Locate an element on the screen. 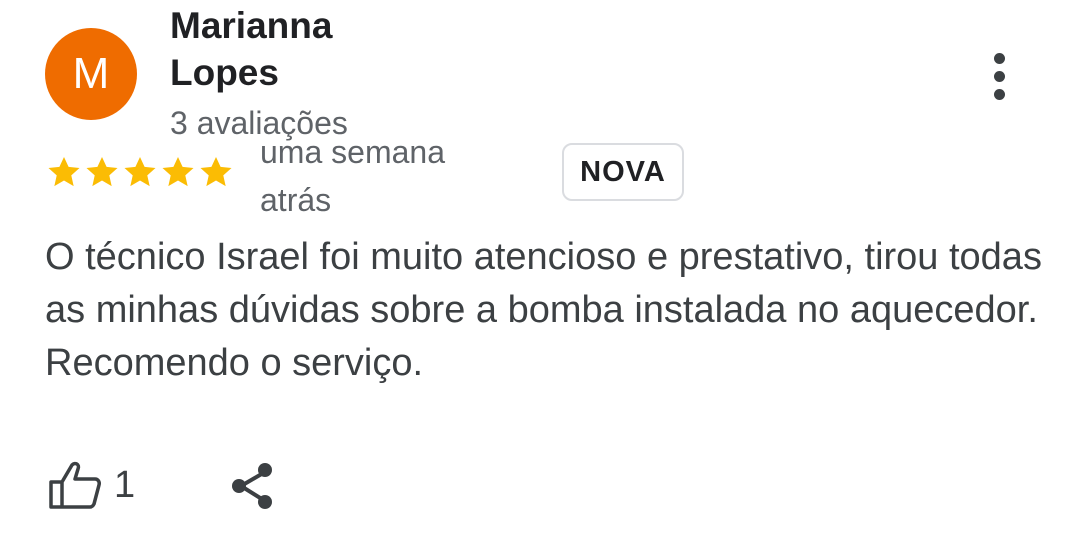 The image size is (1070, 541). like-button: 1 is located at coordinates (91, 485).